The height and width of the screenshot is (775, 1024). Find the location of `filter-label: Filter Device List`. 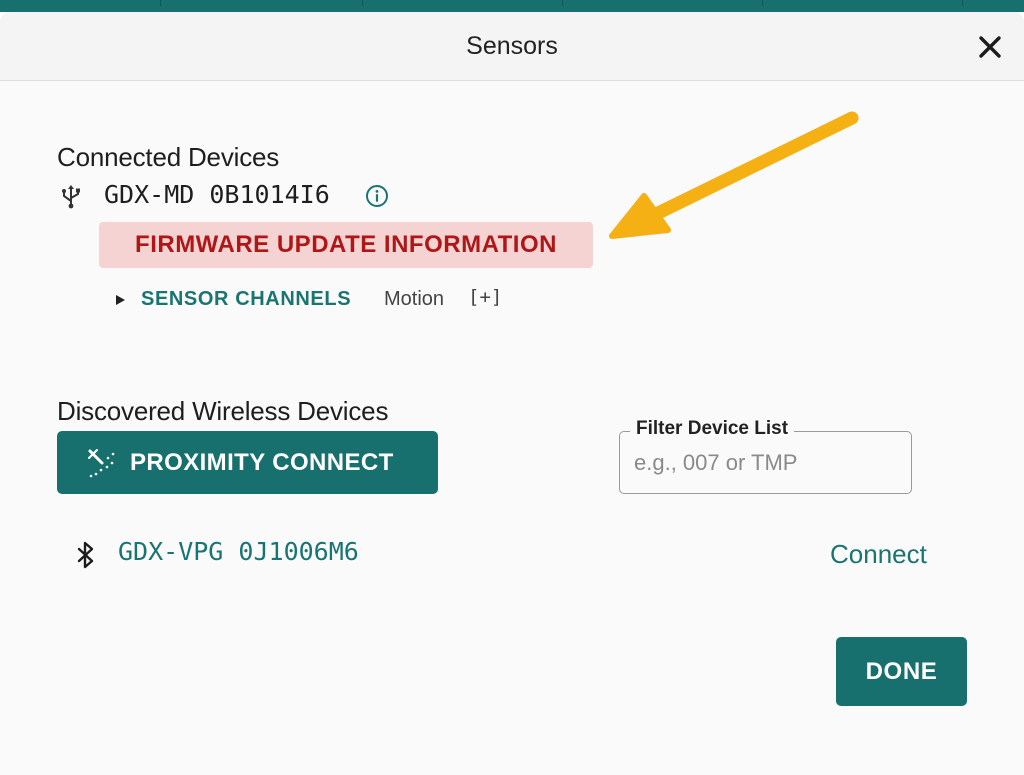

filter-label: Filter Device List is located at coordinates (712, 429).